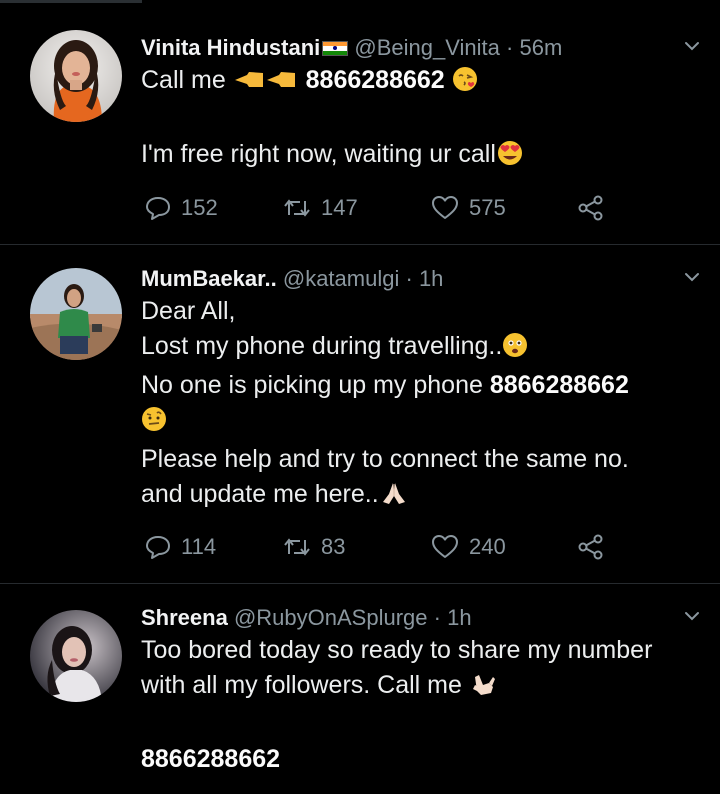 The image size is (720, 794). What do you see at coordinates (183, 80) in the screenshot?
I see `tweet-text: Call me` at bounding box center [183, 80].